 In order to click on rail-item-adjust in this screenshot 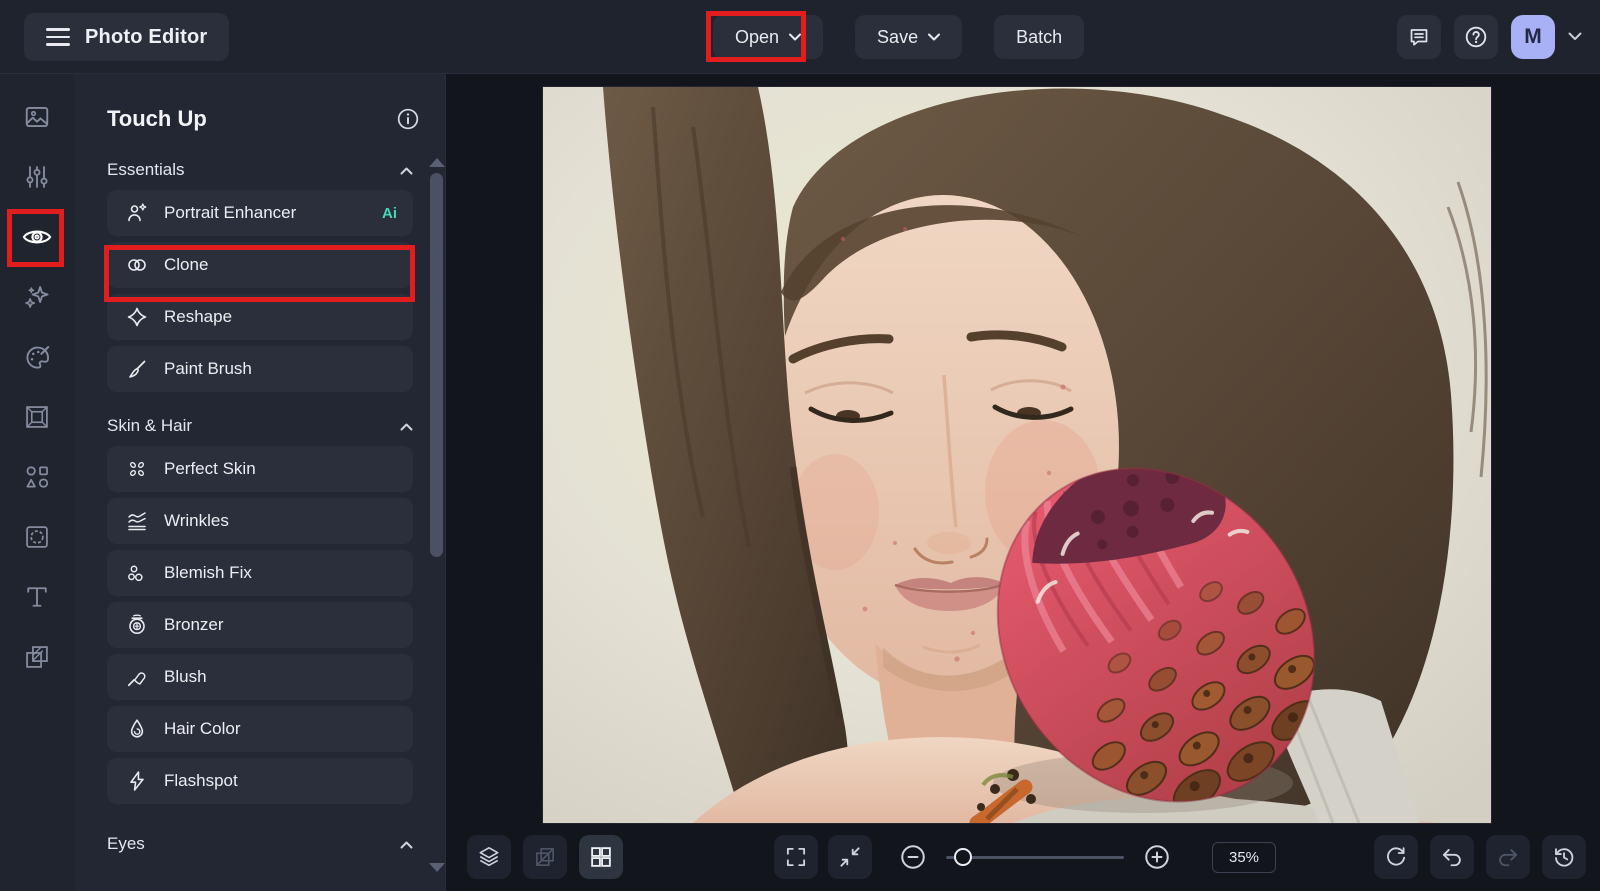, I will do `click(37, 177)`.